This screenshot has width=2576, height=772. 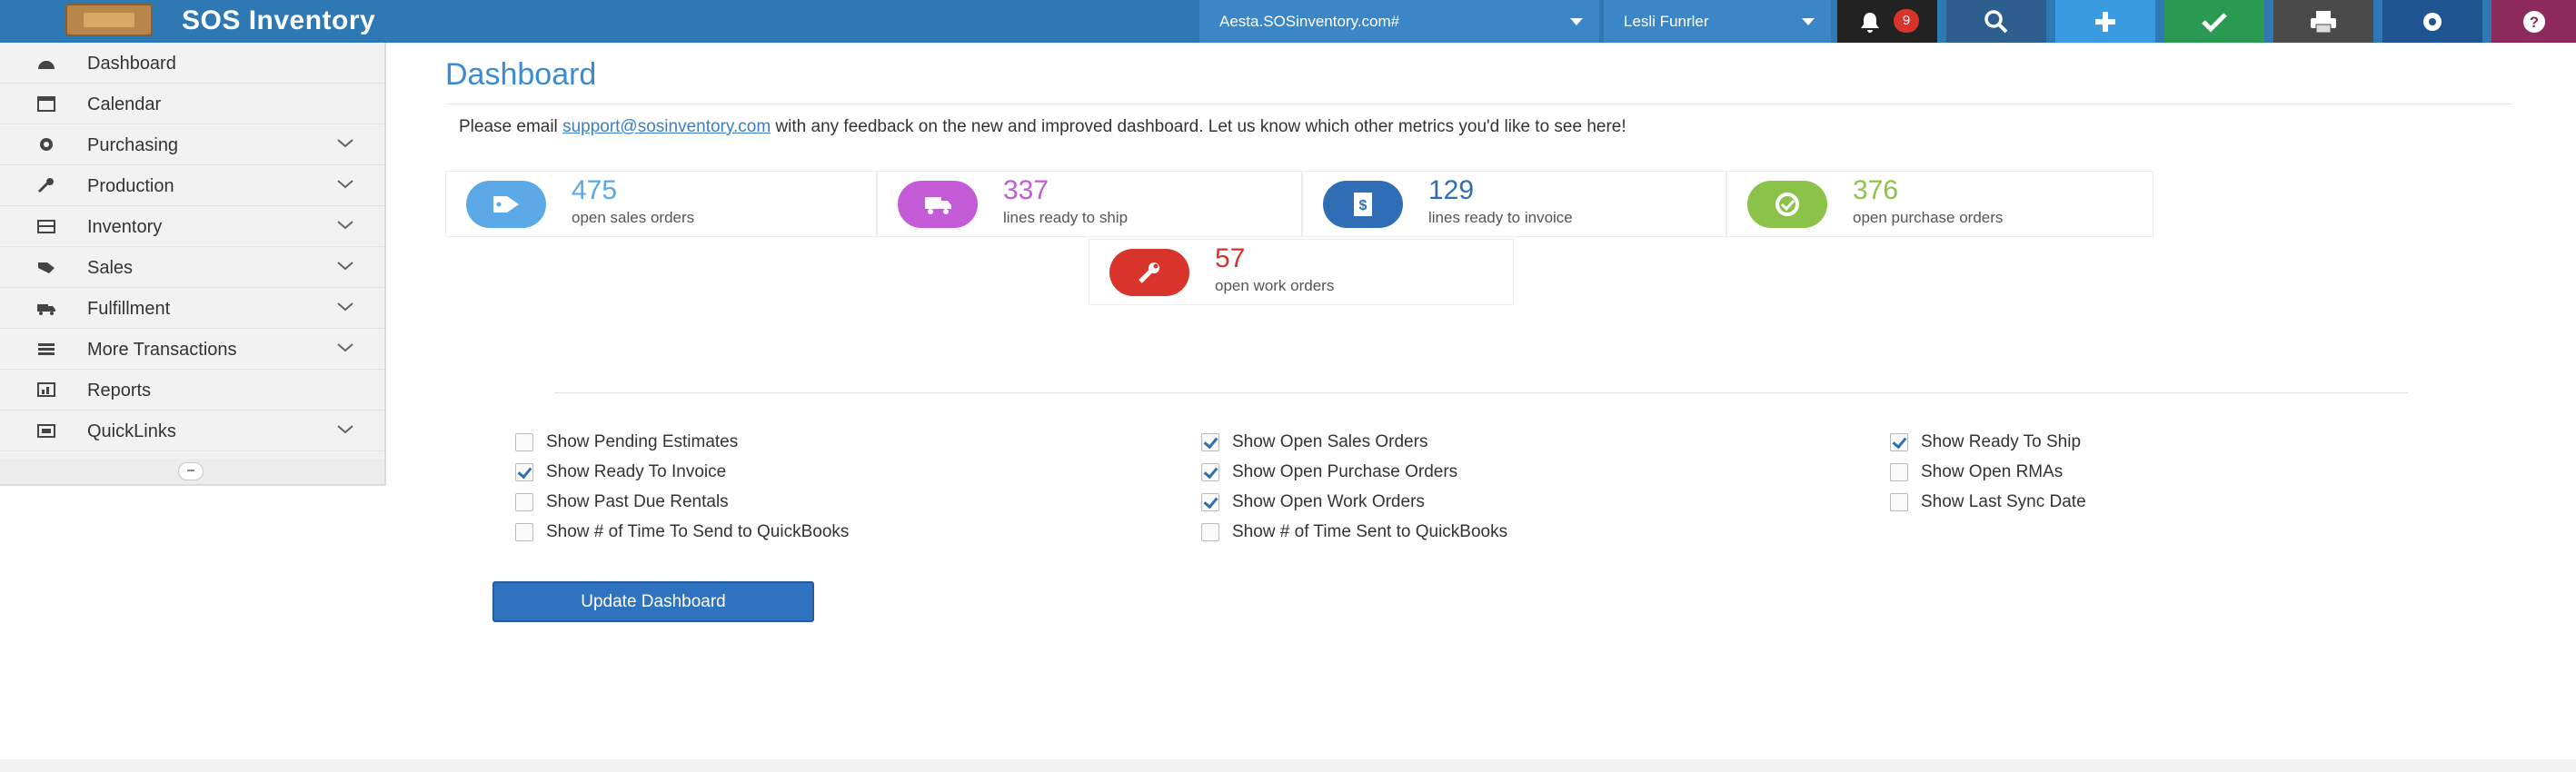 What do you see at coordinates (111, 268) in the screenshot?
I see `sidebar-item-label: Sales` at bounding box center [111, 268].